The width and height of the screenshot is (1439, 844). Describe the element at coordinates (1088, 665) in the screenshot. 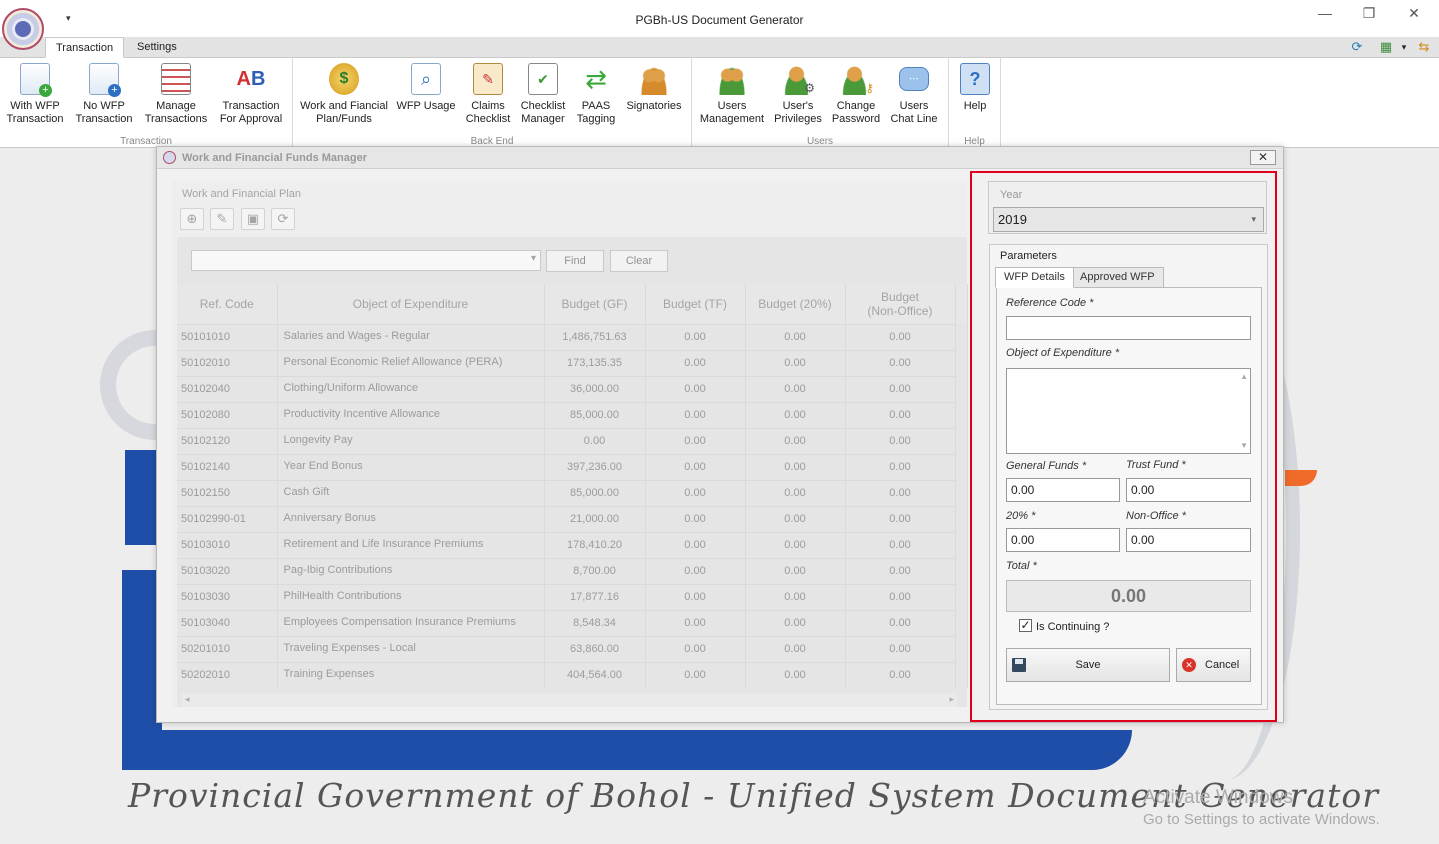

I see `save-button: Save` at that location.